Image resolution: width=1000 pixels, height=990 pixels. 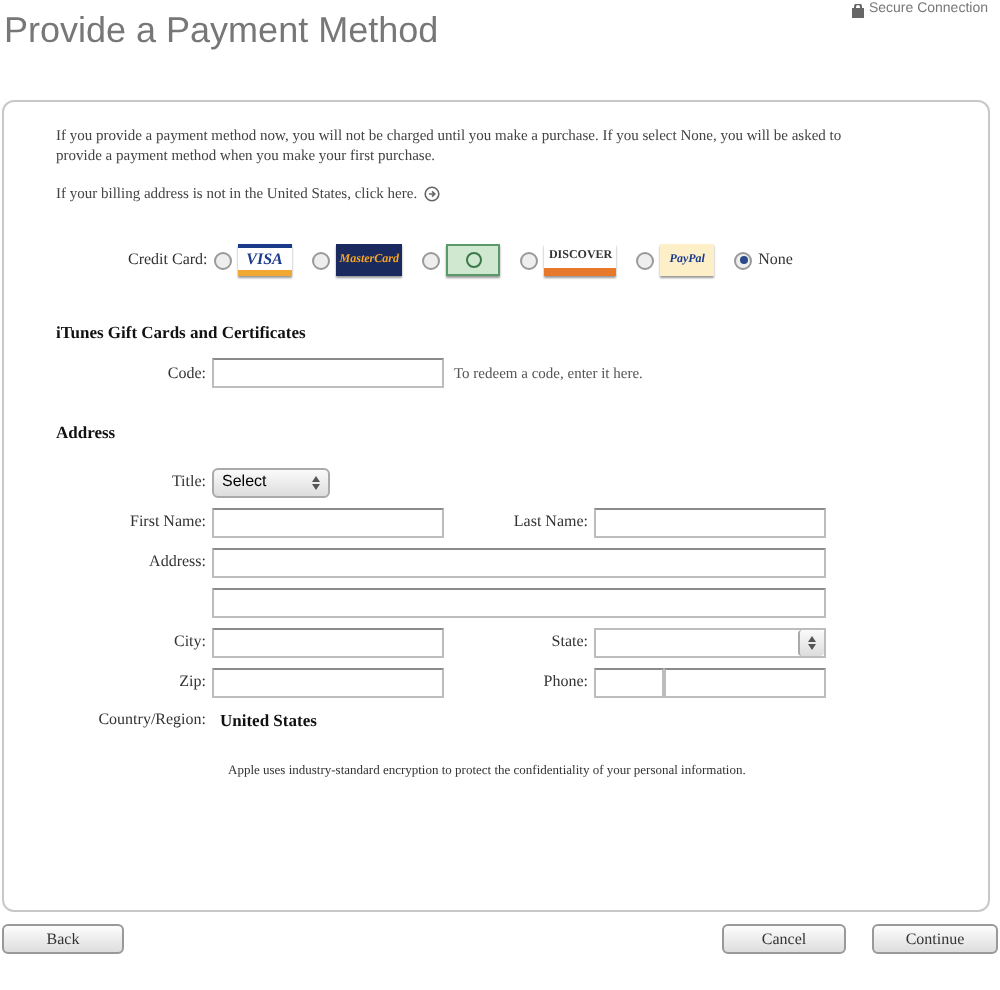 What do you see at coordinates (177, 562) in the screenshot?
I see `field-label: Address:` at bounding box center [177, 562].